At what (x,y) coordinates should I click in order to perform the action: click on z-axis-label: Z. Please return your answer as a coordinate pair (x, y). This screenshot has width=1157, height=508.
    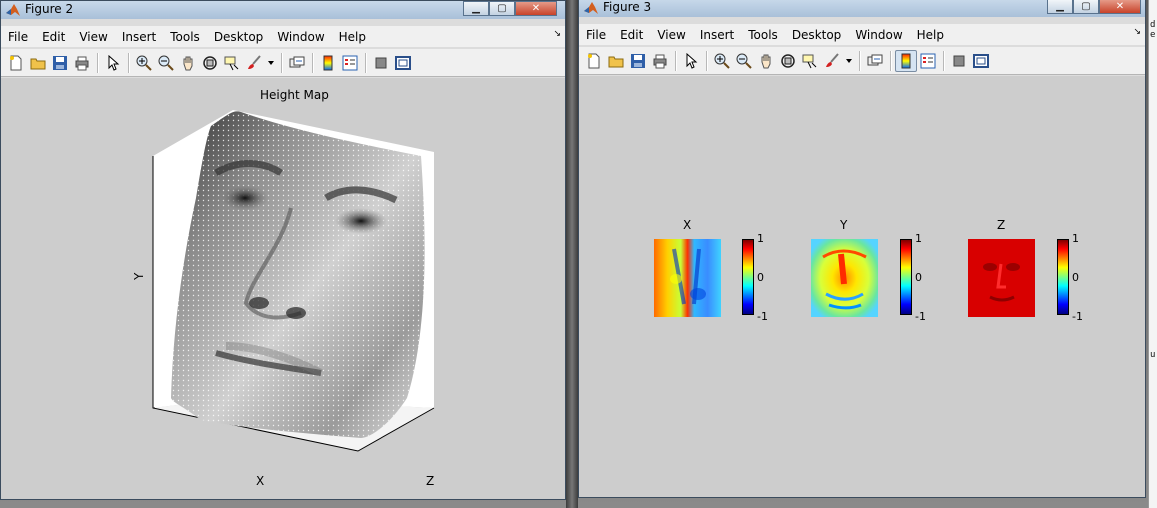
    Looking at the image, I should click on (430, 481).